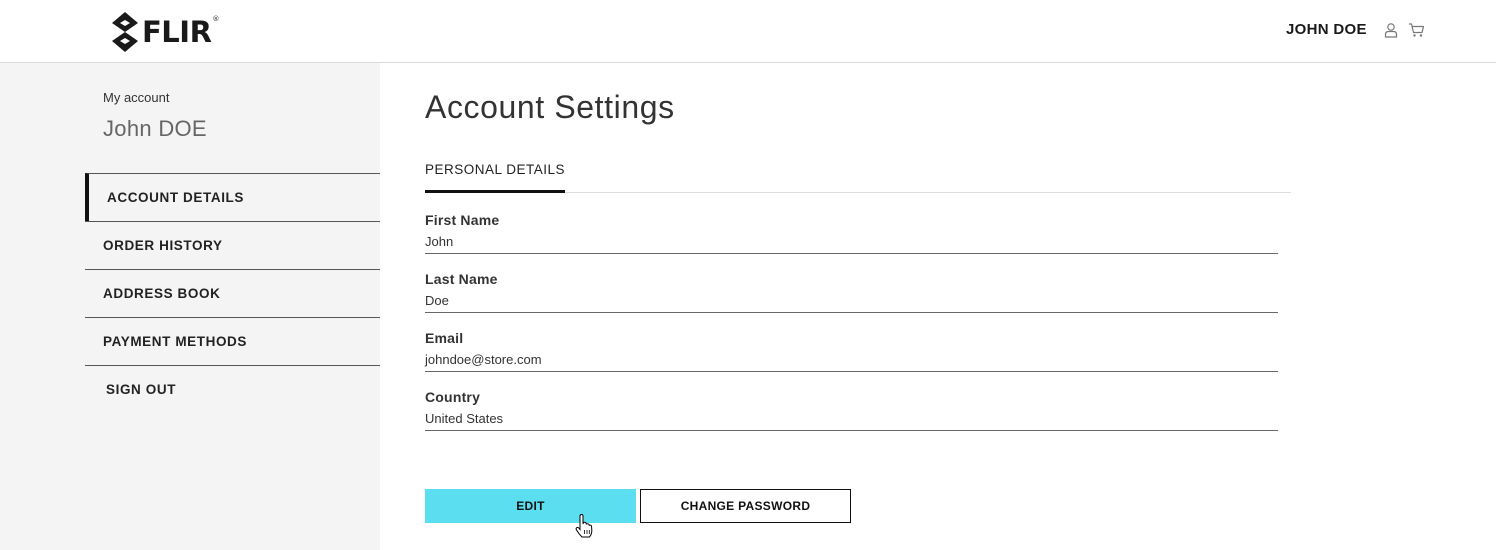  Describe the element at coordinates (232, 245) in the screenshot. I see `sidebar-item-order-history: ORDER HISTORY` at that location.